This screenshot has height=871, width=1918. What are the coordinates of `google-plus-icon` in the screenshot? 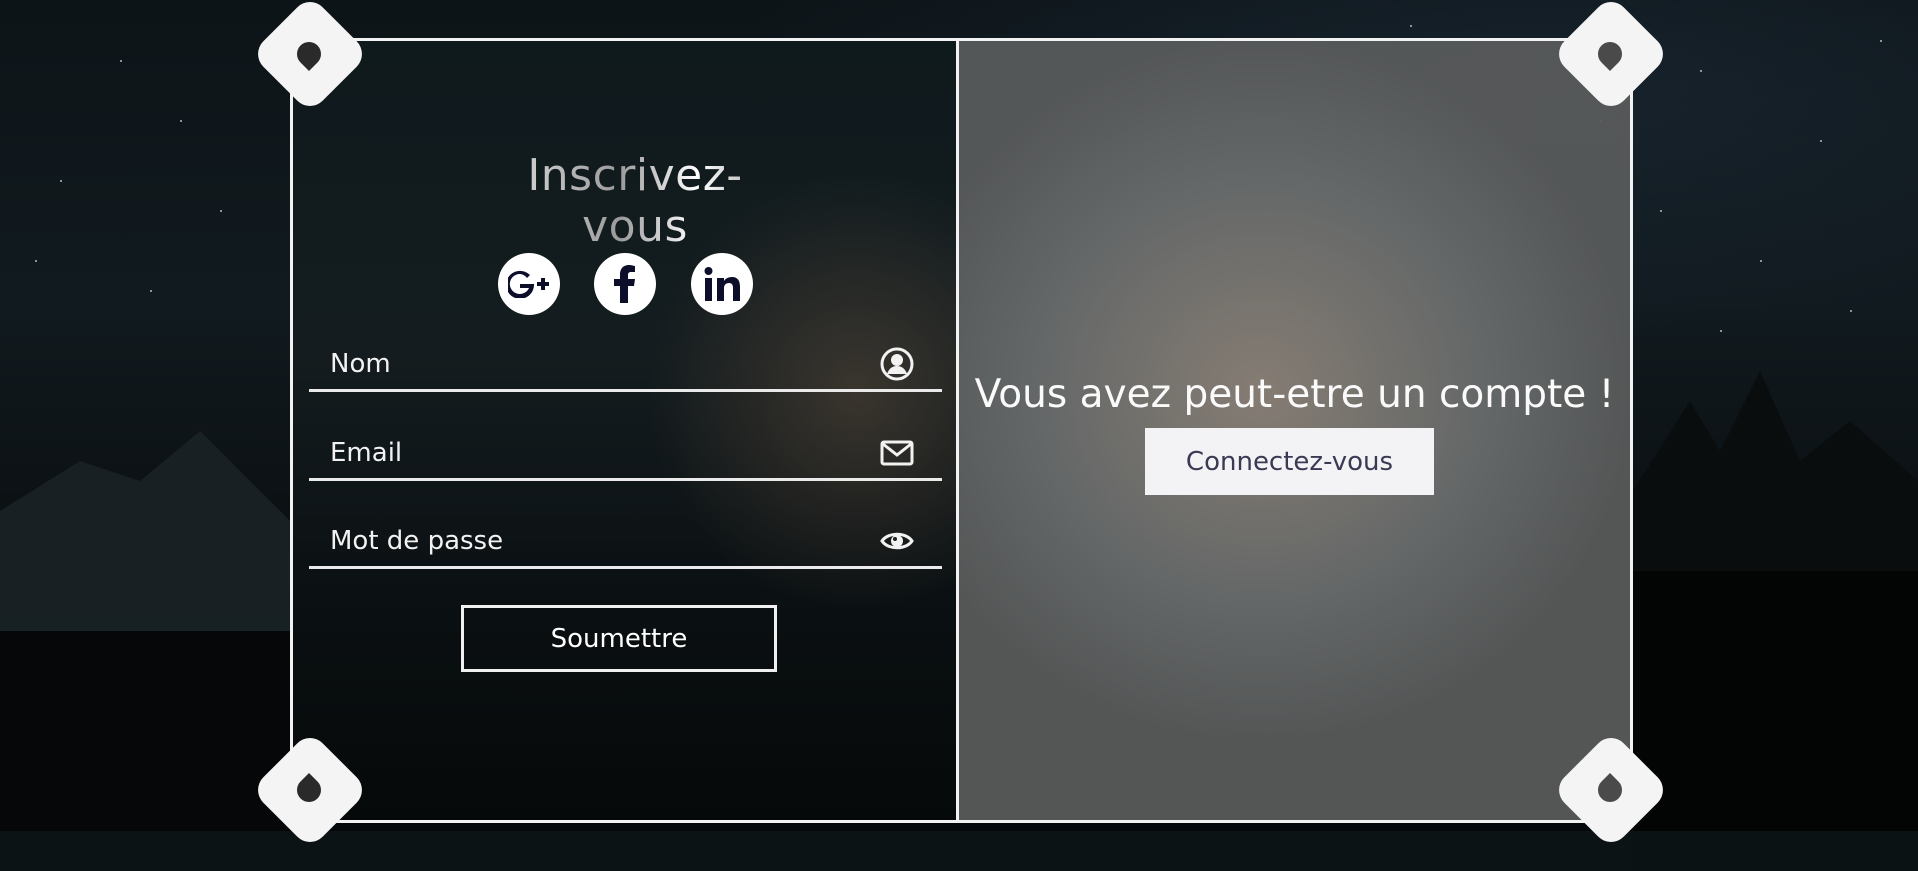 It's located at (529, 284).